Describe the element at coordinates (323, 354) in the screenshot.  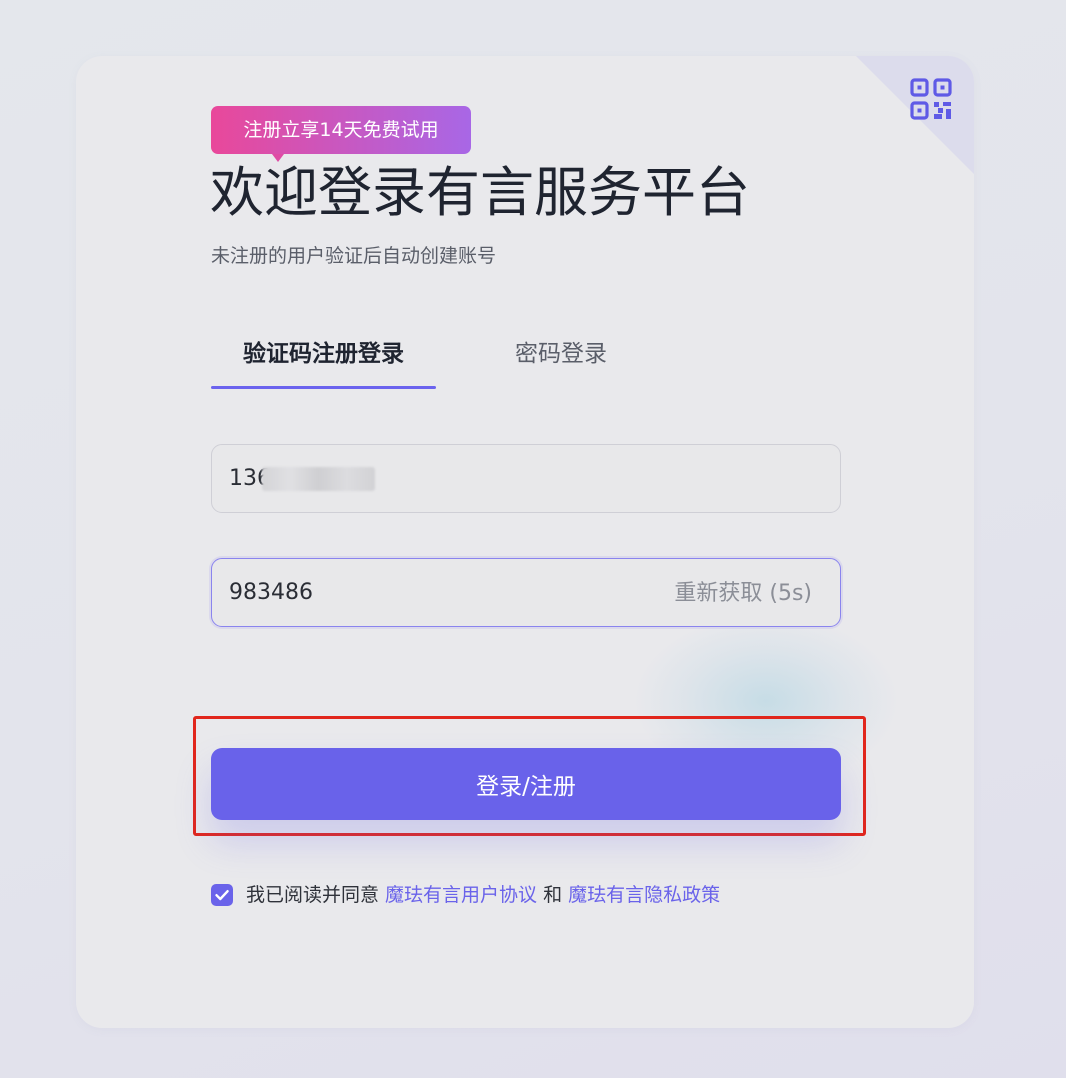
I see `tab-sms-login: 验证码注册登录` at that location.